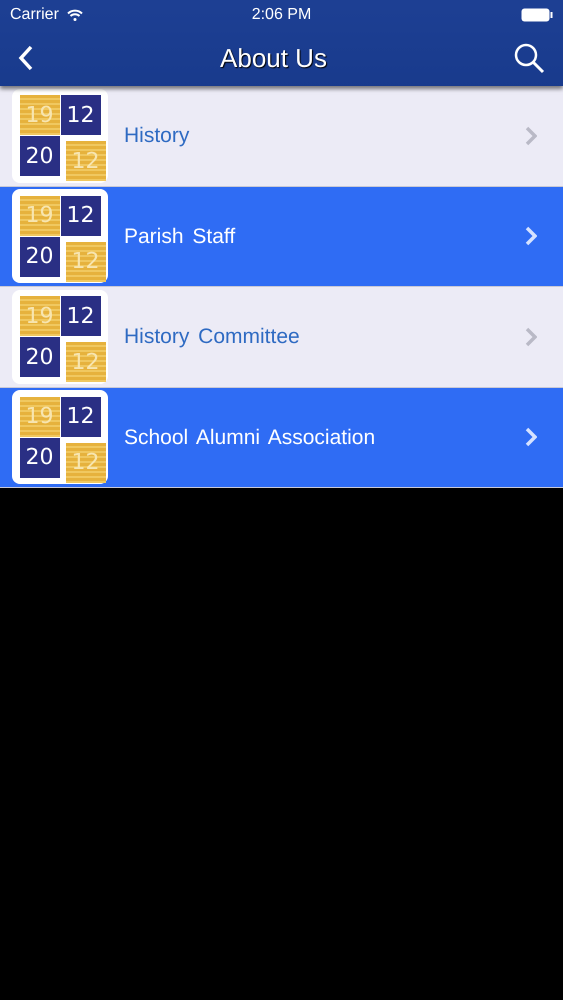 The image size is (563, 1000). What do you see at coordinates (281, 236) in the screenshot?
I see `list-item: 19 12 20 12 Parish Staff` at bounding box center [281, 236].